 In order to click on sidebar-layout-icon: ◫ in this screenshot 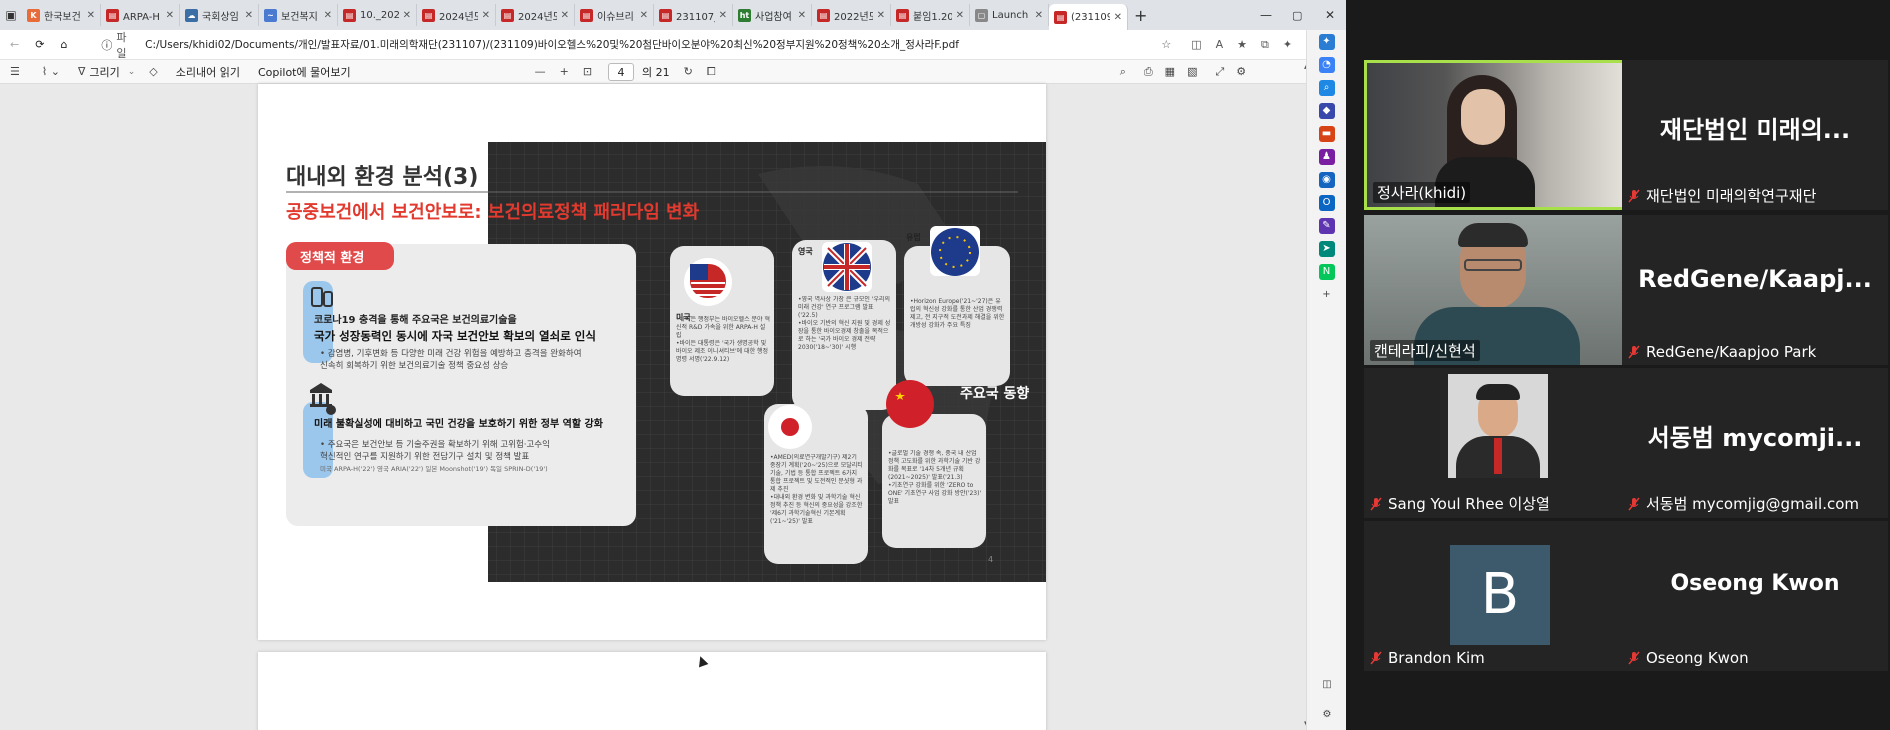, I will do `click(1327, 685)`.